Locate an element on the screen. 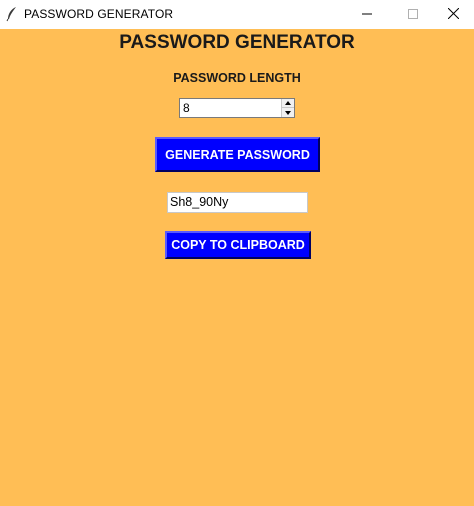 The width and height of the screenshot is (474, 506). close-button is located at coordinates (452, 14).